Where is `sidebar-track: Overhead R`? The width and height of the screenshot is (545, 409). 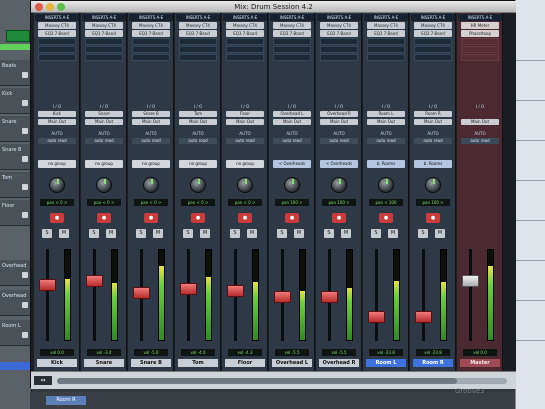 sidebar-track: Overhead R is located at coordinates (16, 303).